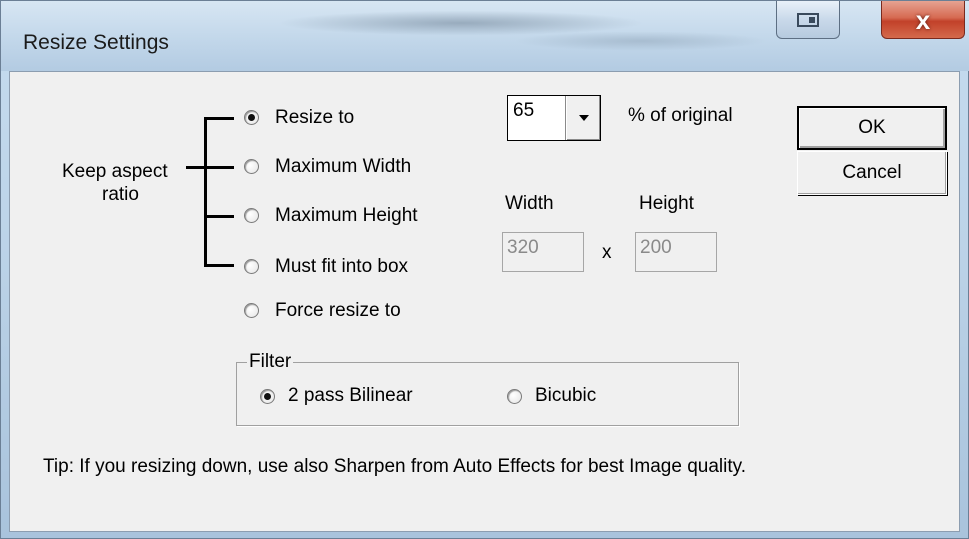  What do you see at coordinates (666, 203) in the screenshot?
I see `height-label: Height` at bounding box center [666, 203].